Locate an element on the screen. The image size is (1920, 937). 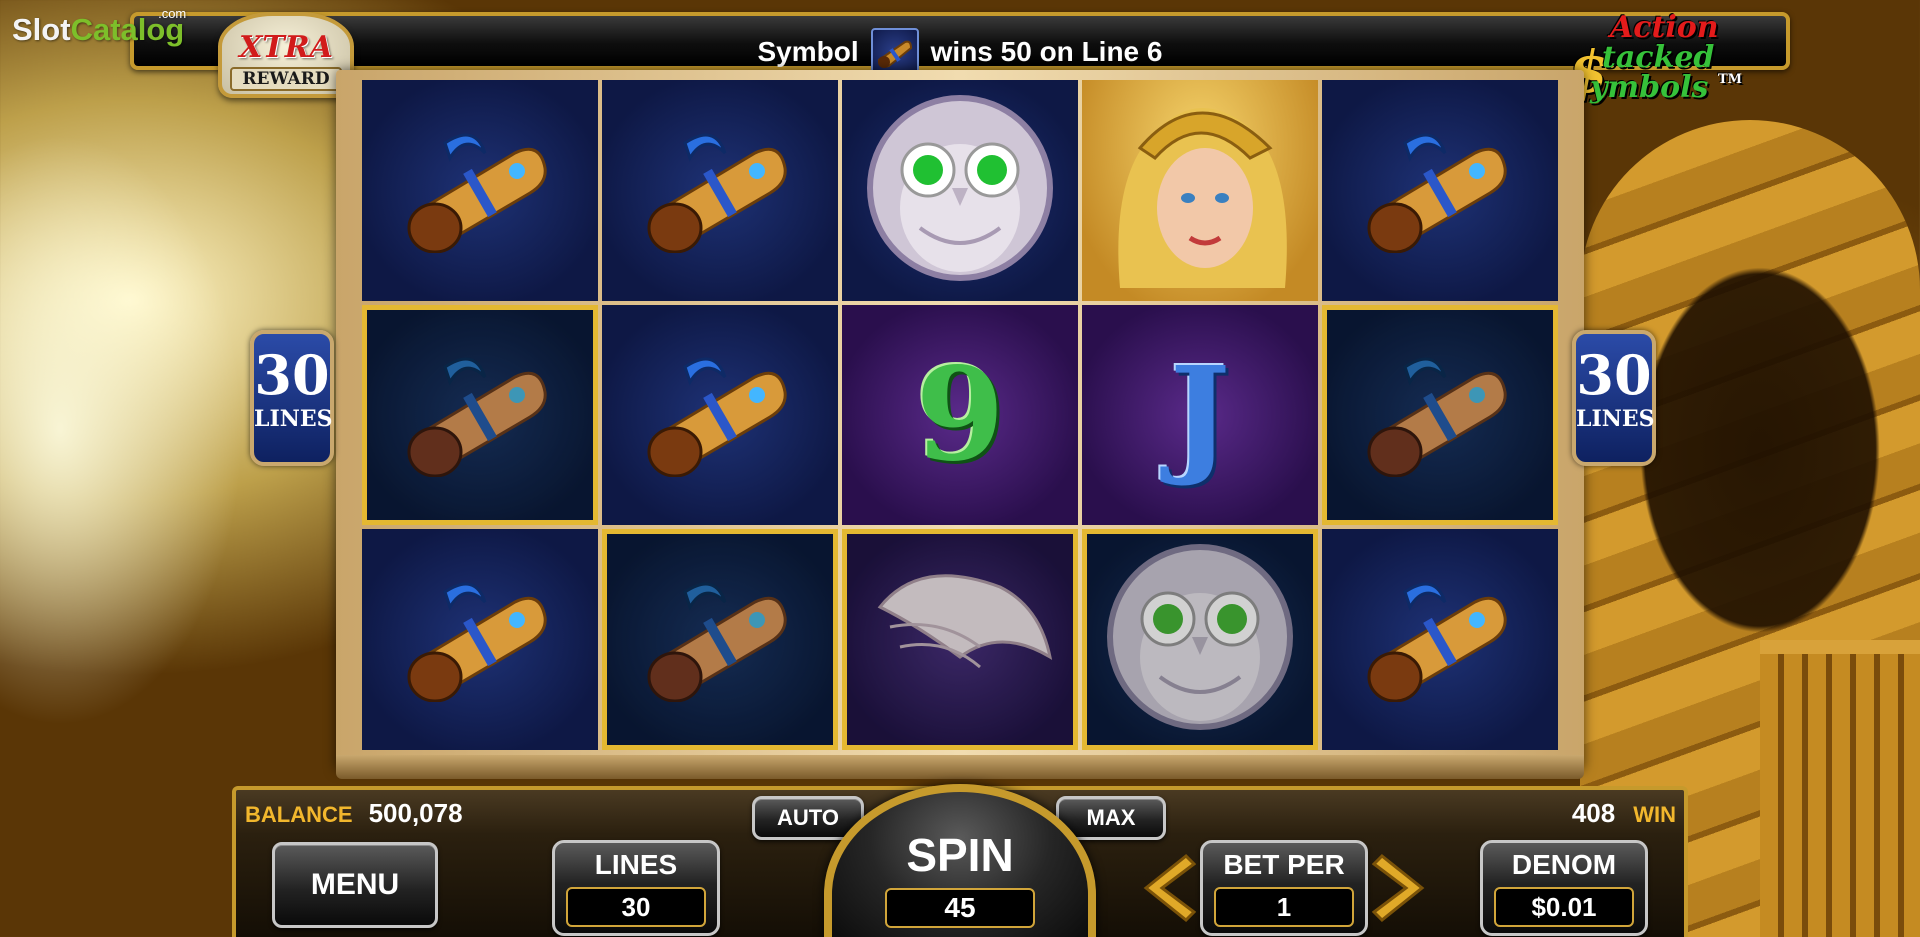
spin-label: SPIN is located at coordinates (960, 855).